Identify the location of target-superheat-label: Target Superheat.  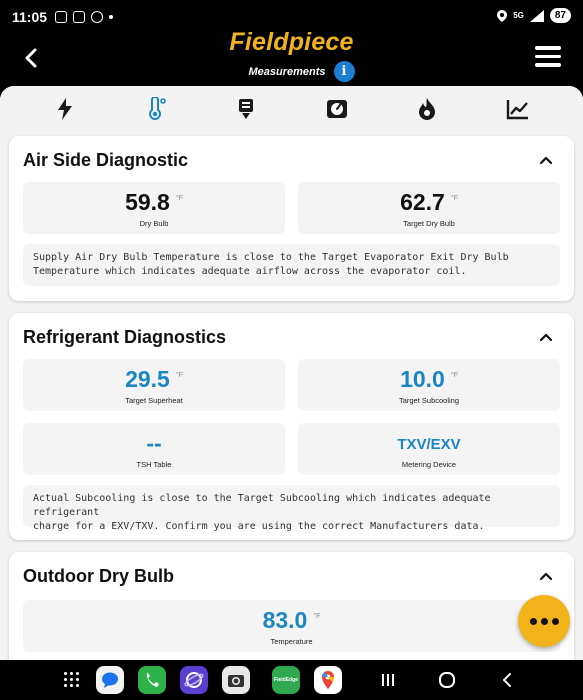
(154, 400).